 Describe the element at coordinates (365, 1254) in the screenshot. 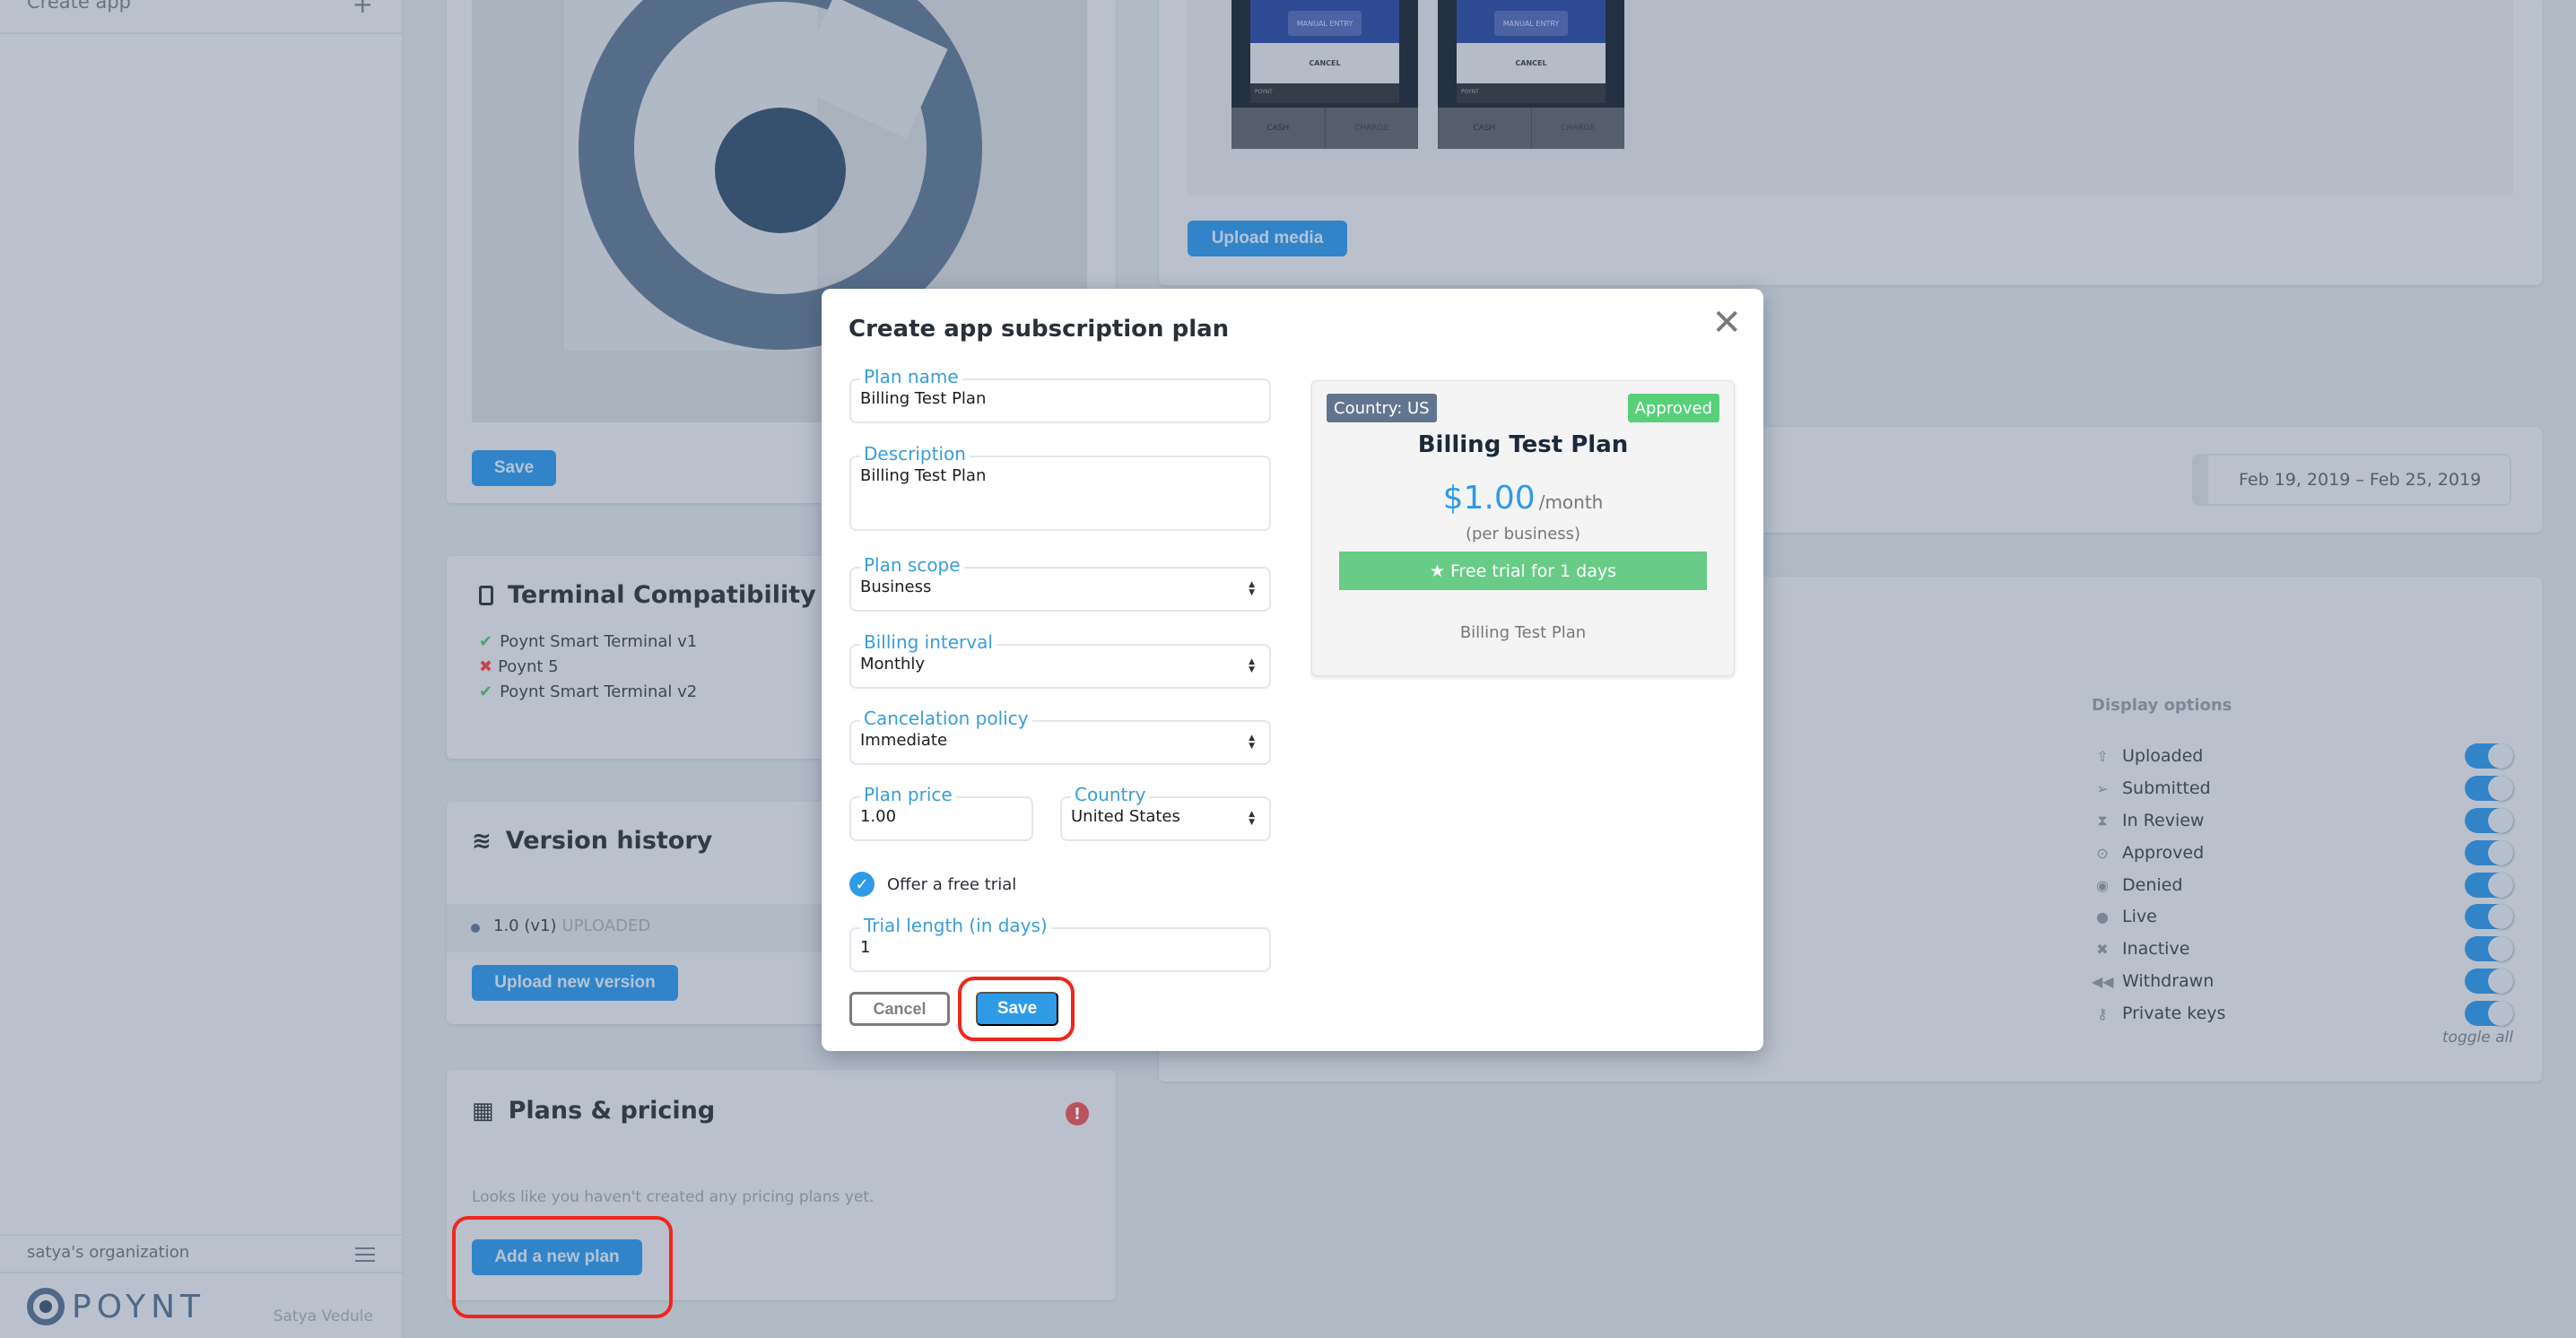

I see `hamburger-menu-icon` at that location.